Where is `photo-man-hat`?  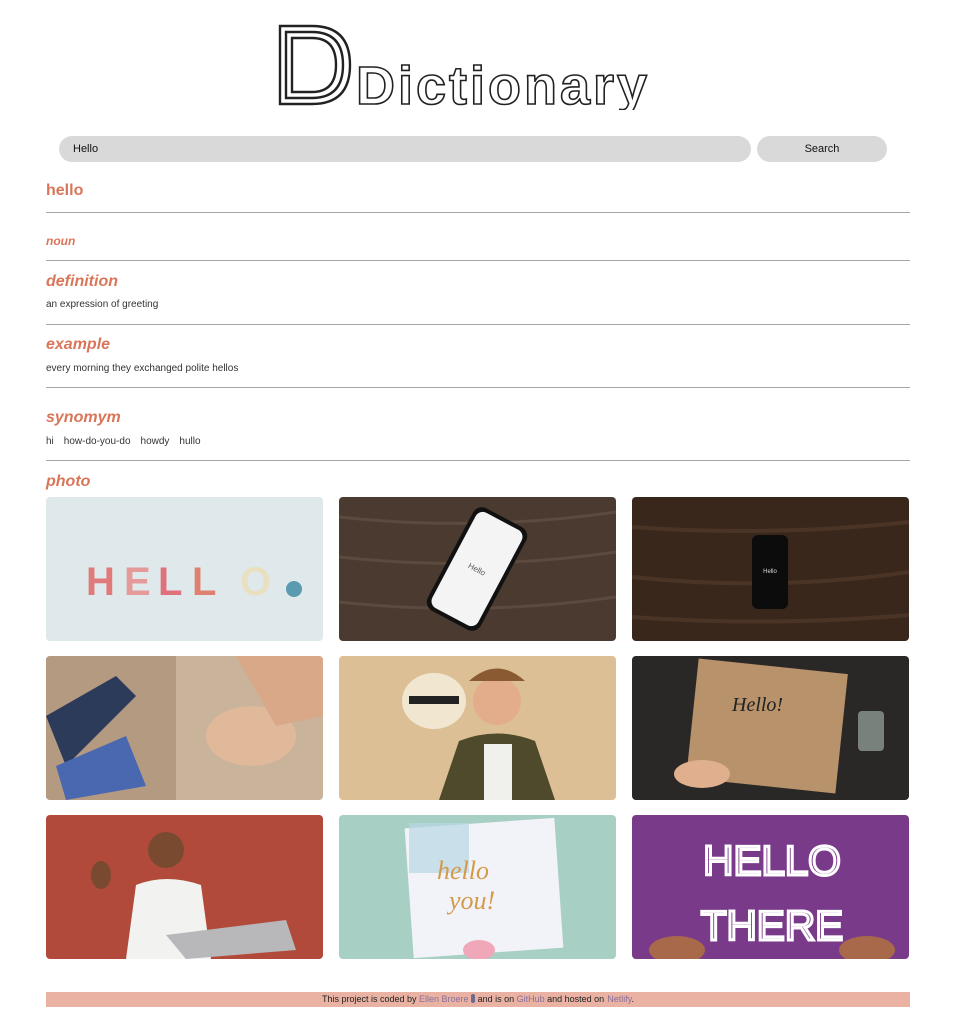
photo-man-hat is located at coordinates (477, 728).